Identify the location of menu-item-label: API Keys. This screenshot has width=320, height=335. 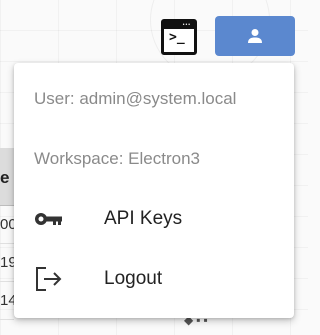
(143, 218).